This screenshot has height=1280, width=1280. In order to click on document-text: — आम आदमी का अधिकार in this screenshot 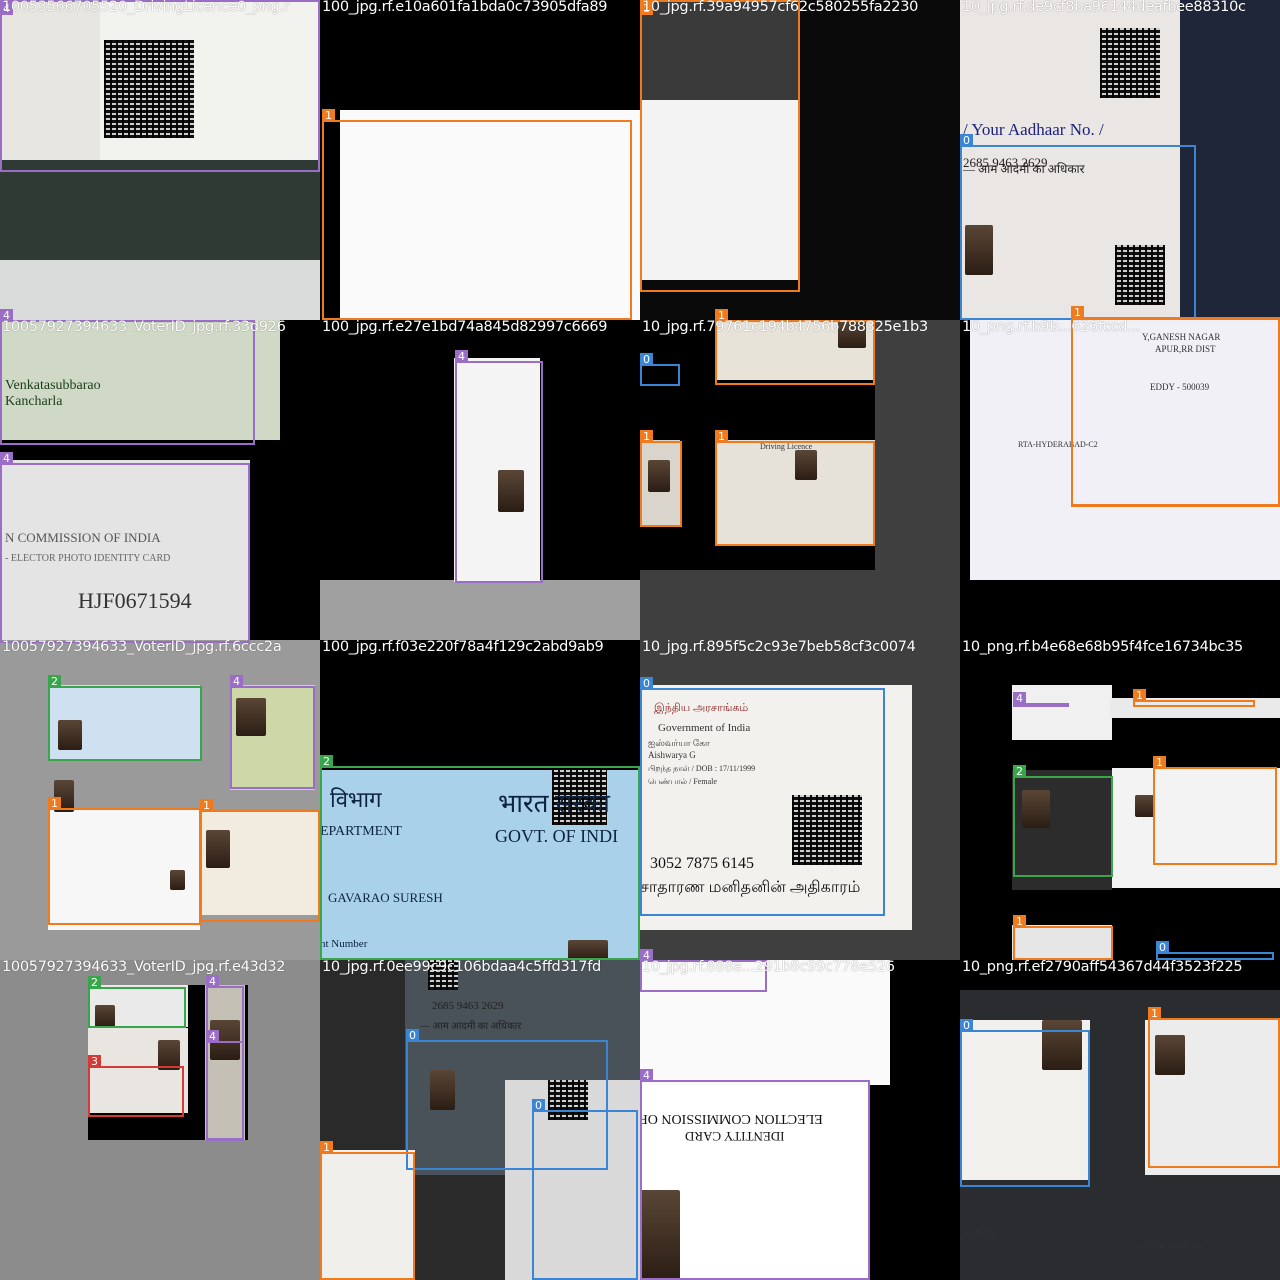, I will do `click(471, 1026)`.